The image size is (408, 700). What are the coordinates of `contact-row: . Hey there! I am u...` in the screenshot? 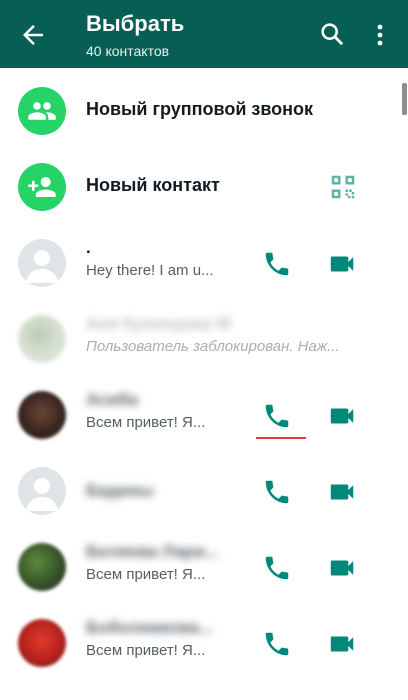 It's located at (204, 266).